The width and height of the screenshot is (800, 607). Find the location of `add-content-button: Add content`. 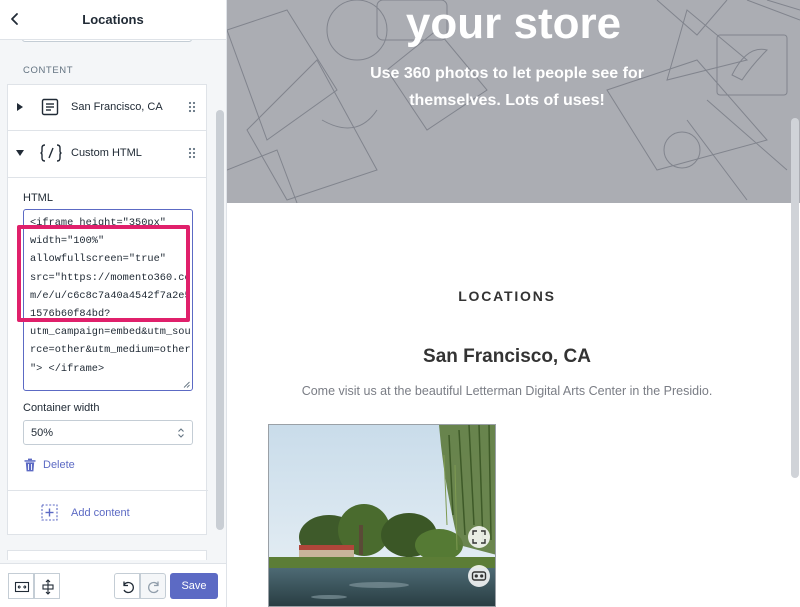

add-content-button: Add content is located at coordinates (108, 512).